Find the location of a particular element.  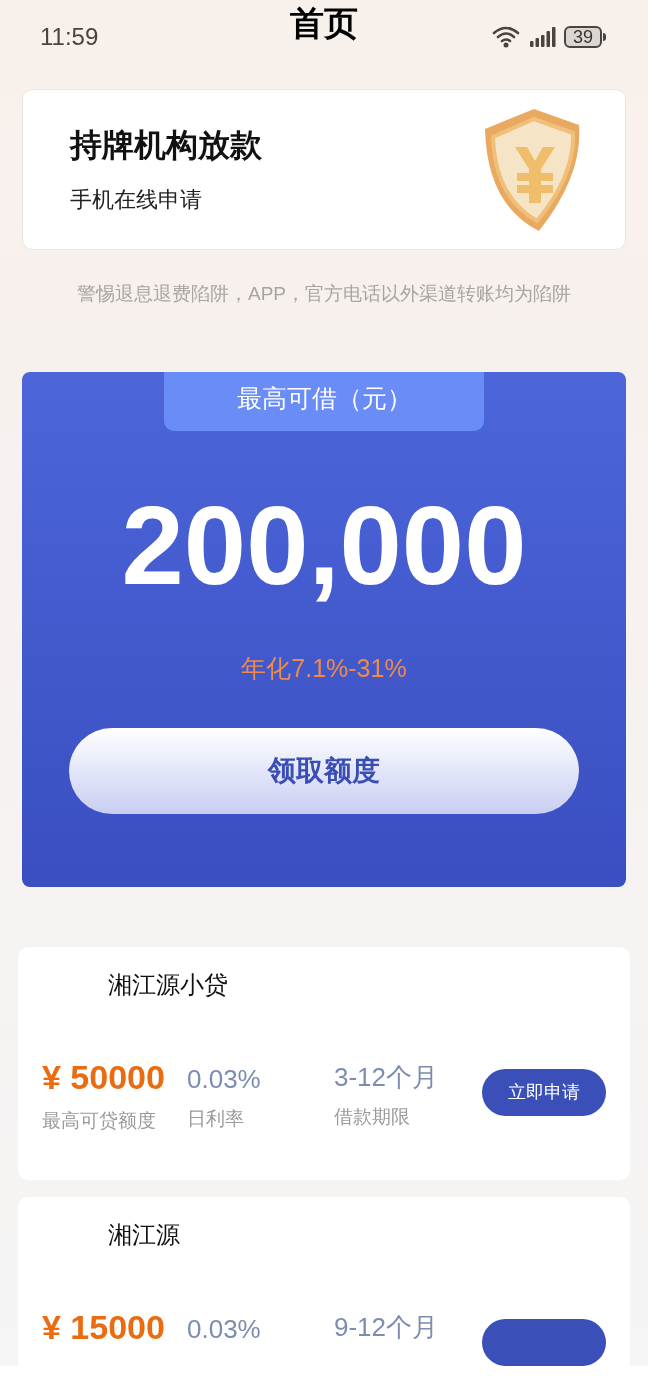

battery-level: 39 is located at coordinates (583, 37).